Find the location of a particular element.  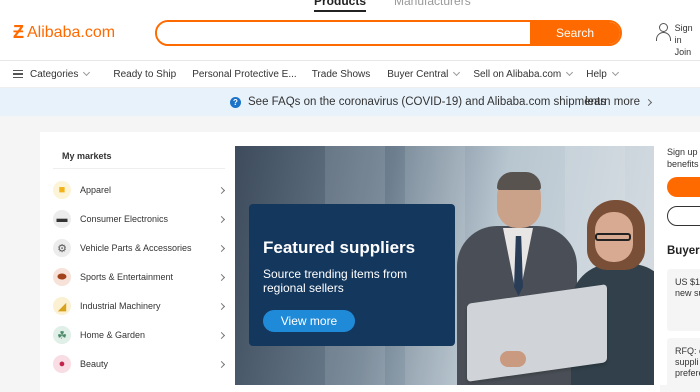

buyer-offer-text: US $1( new su is located at coordinates (687, 288).